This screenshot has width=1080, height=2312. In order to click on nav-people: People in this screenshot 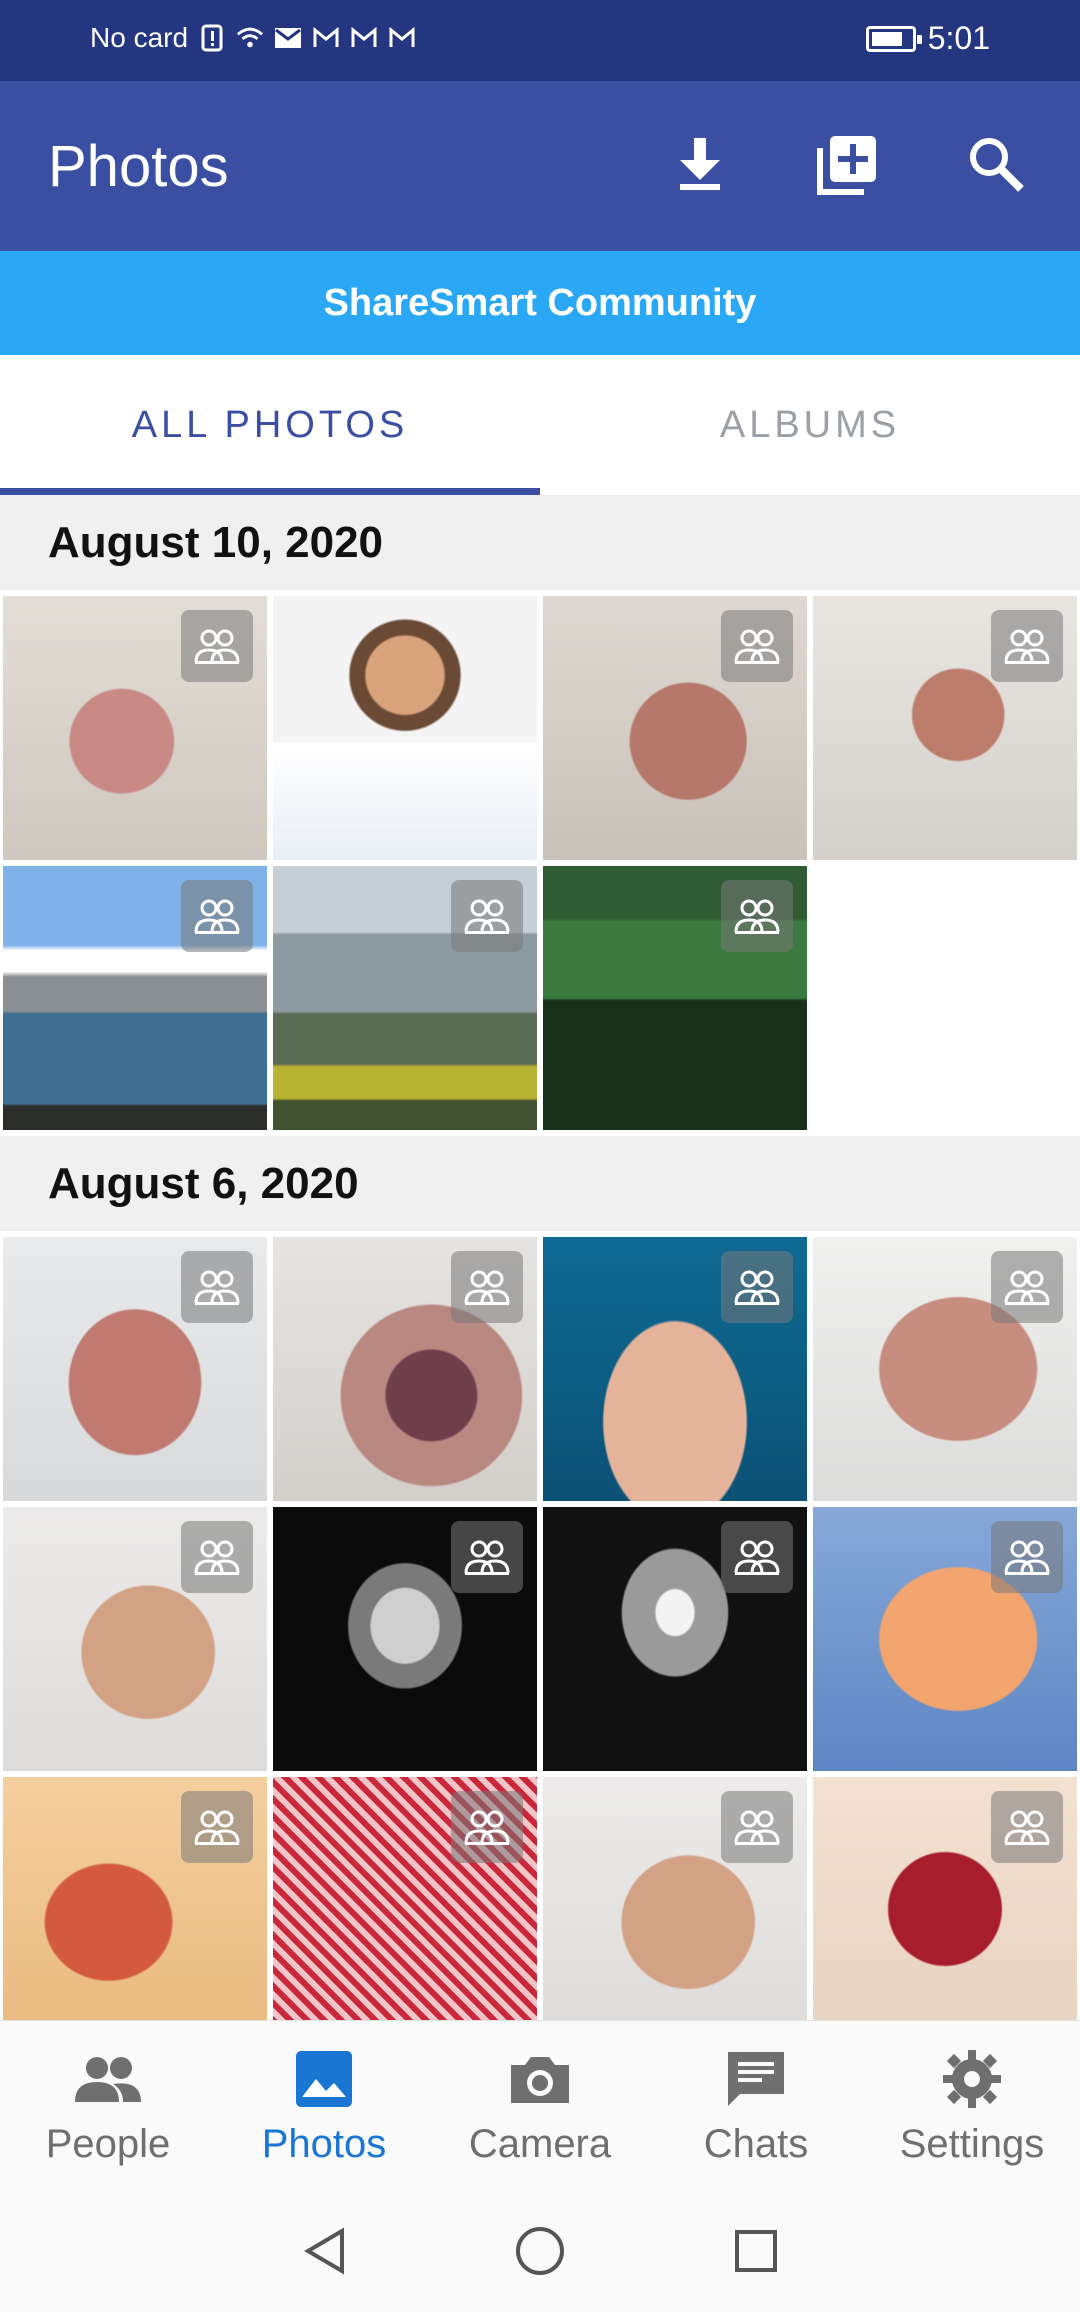, I will do `click(108, 2105)`.